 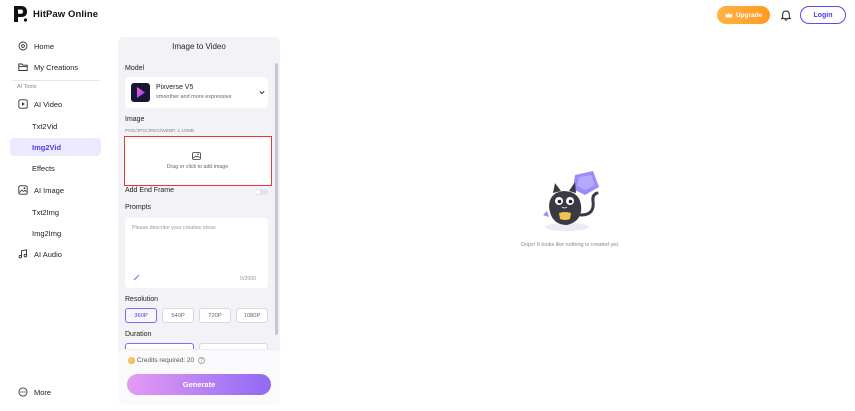 I want to click on panel-scrollbar, so click(x=276, y=199).